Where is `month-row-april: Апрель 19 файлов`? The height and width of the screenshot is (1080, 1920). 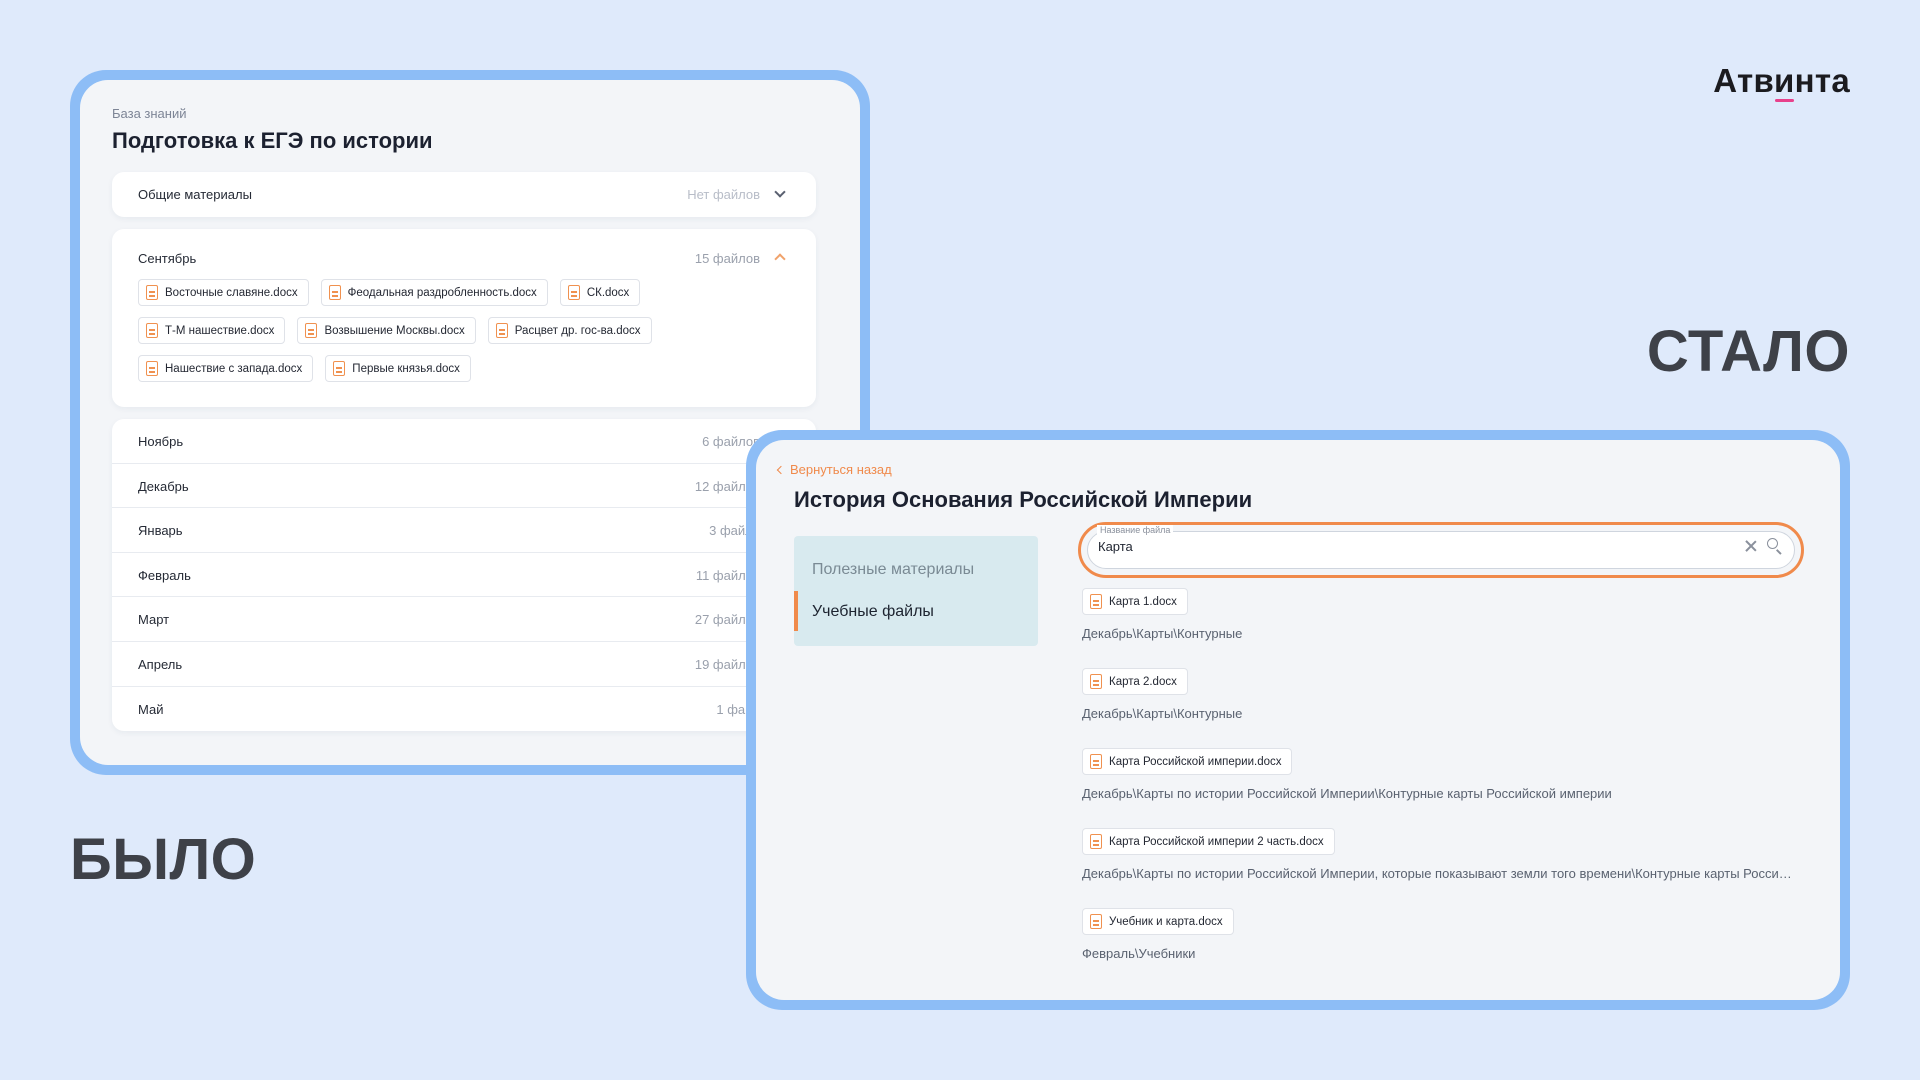 month-row-april: Апрель 19 файлов is located at coordinates (464, 664).